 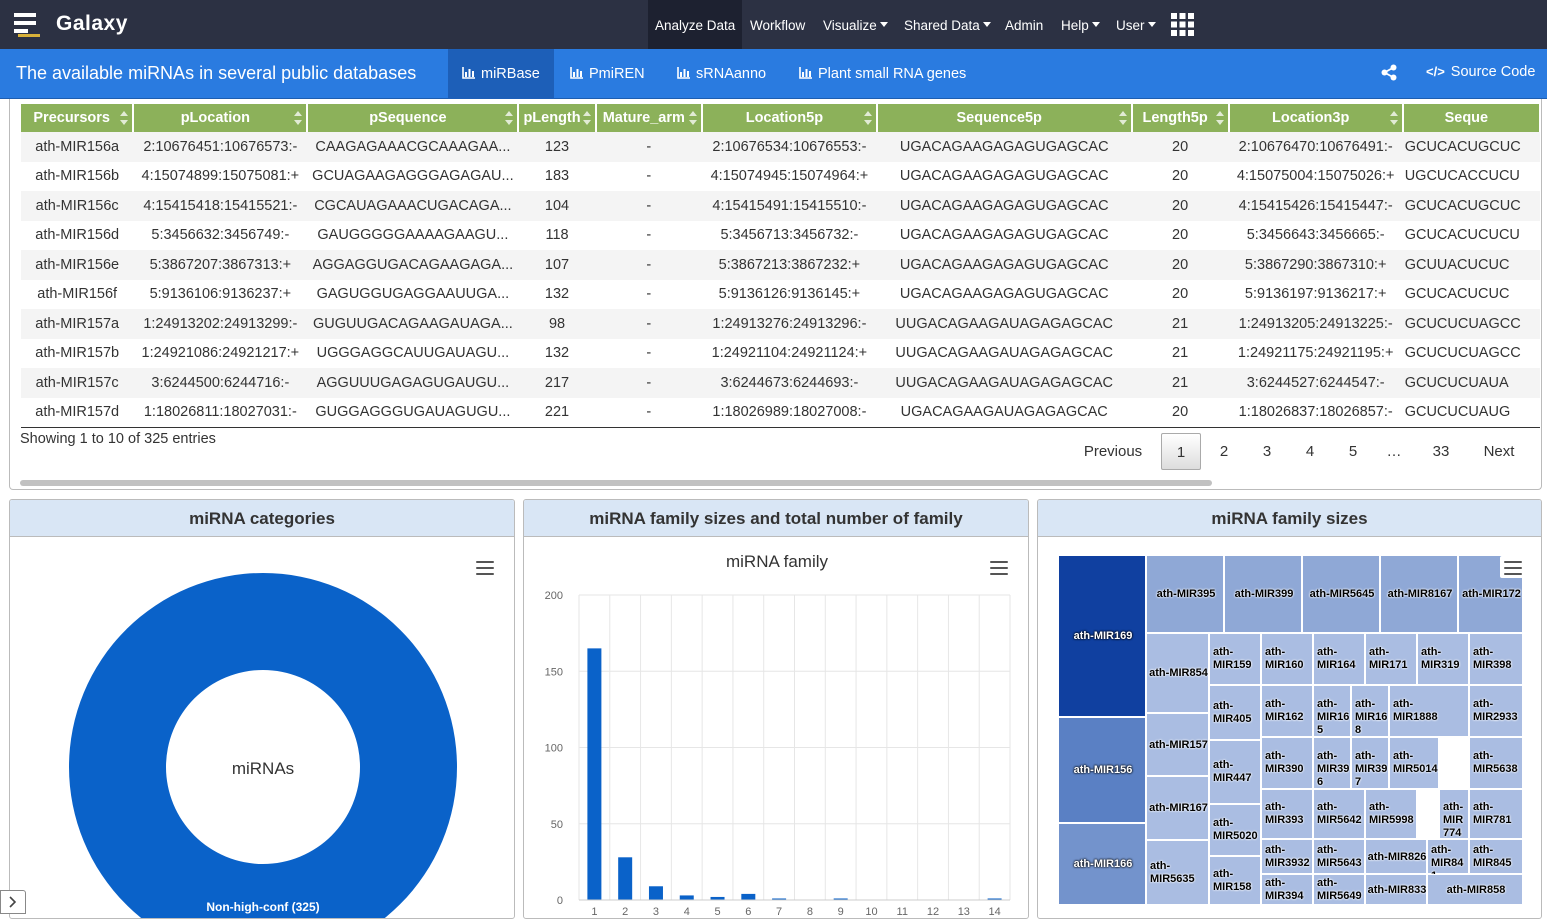 I want to click on pagination-next: Next, so click(x=1499, y=451).